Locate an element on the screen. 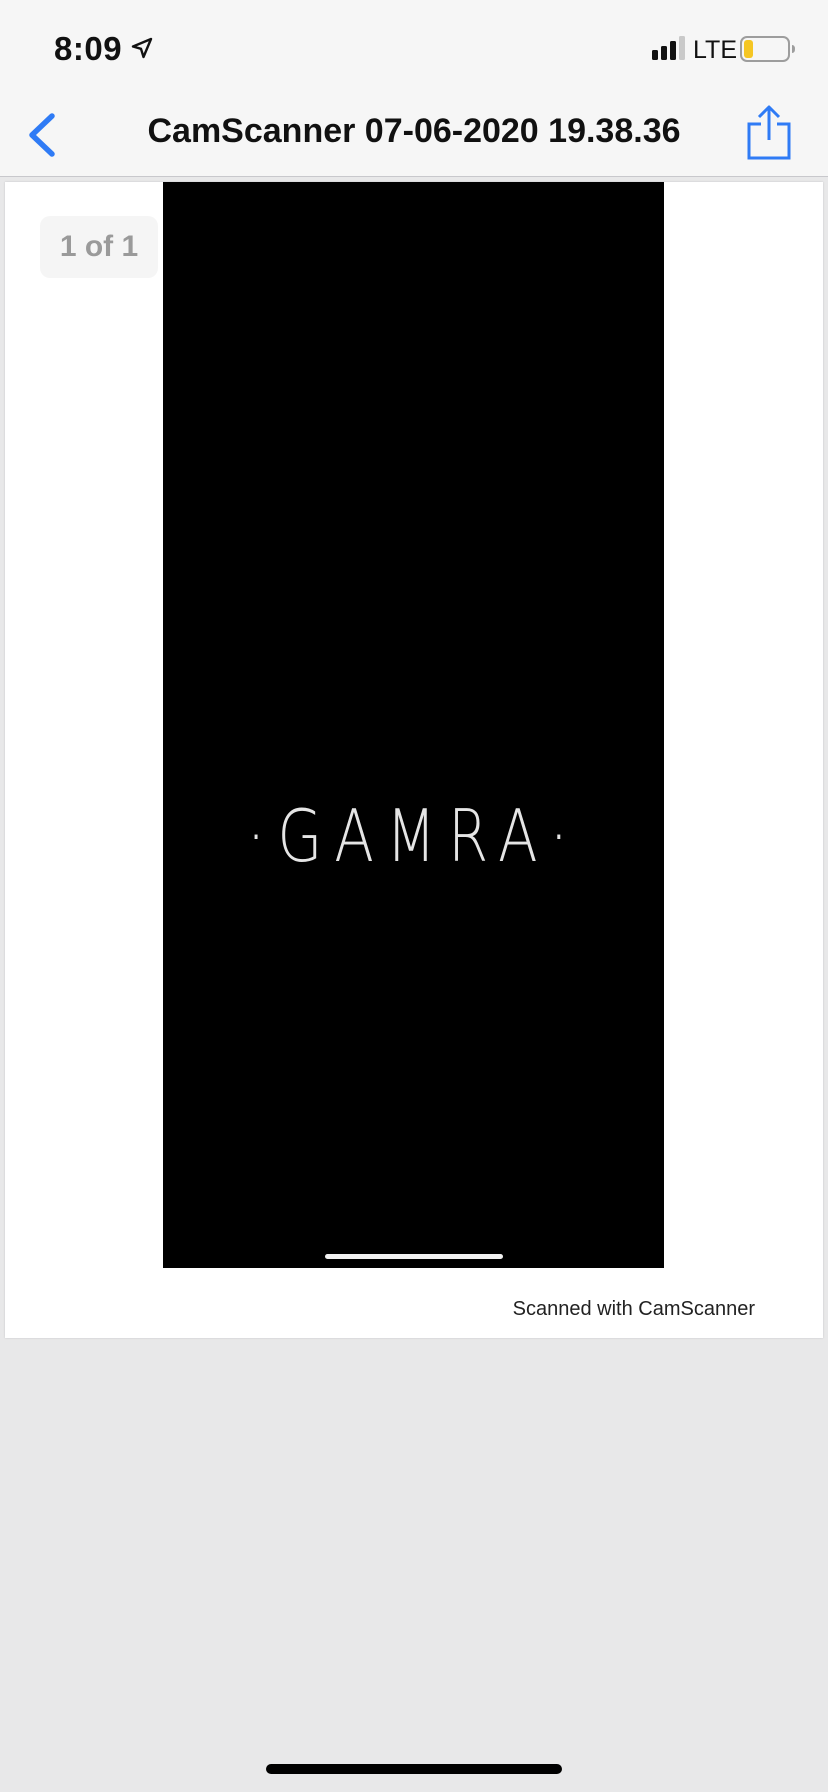 Image resolution: width=828 pixels, height=1792 pixels. scan-home-indicator is located at coordinates (414, 1256).